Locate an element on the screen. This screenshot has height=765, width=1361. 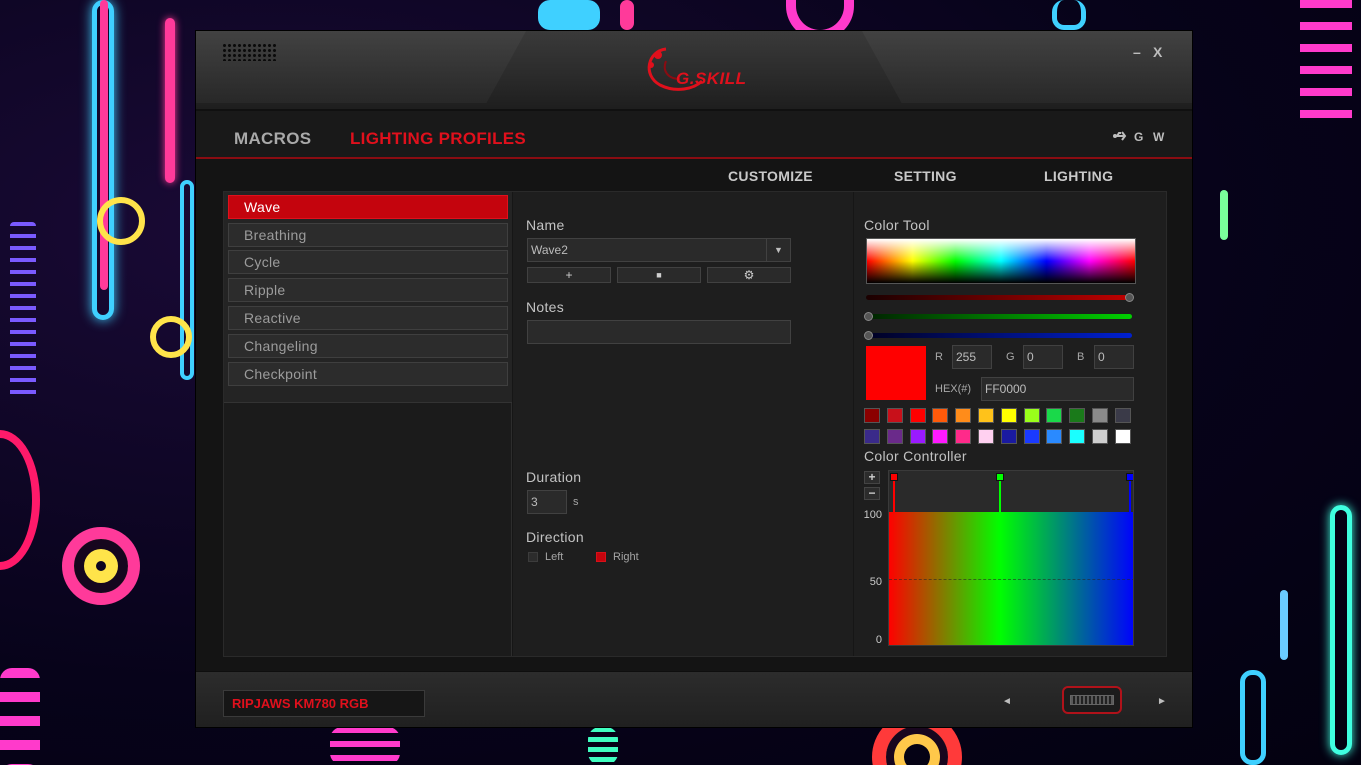
color-controller-label: Color Controller is located at coordinates (915, 456).